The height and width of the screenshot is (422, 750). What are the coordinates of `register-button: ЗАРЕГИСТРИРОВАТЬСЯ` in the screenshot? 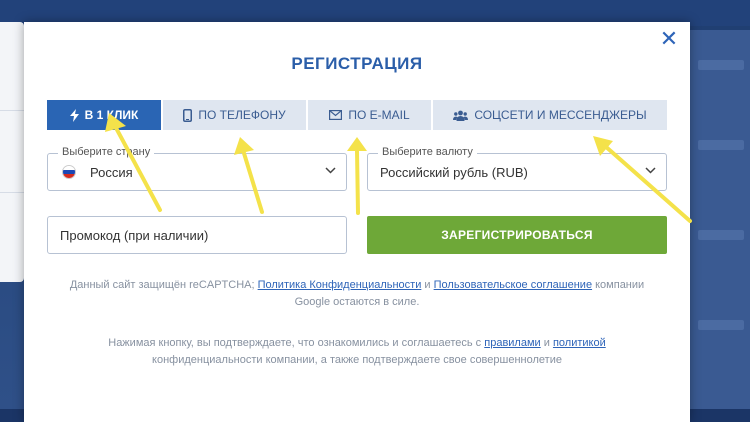 It's located at (517, 235).